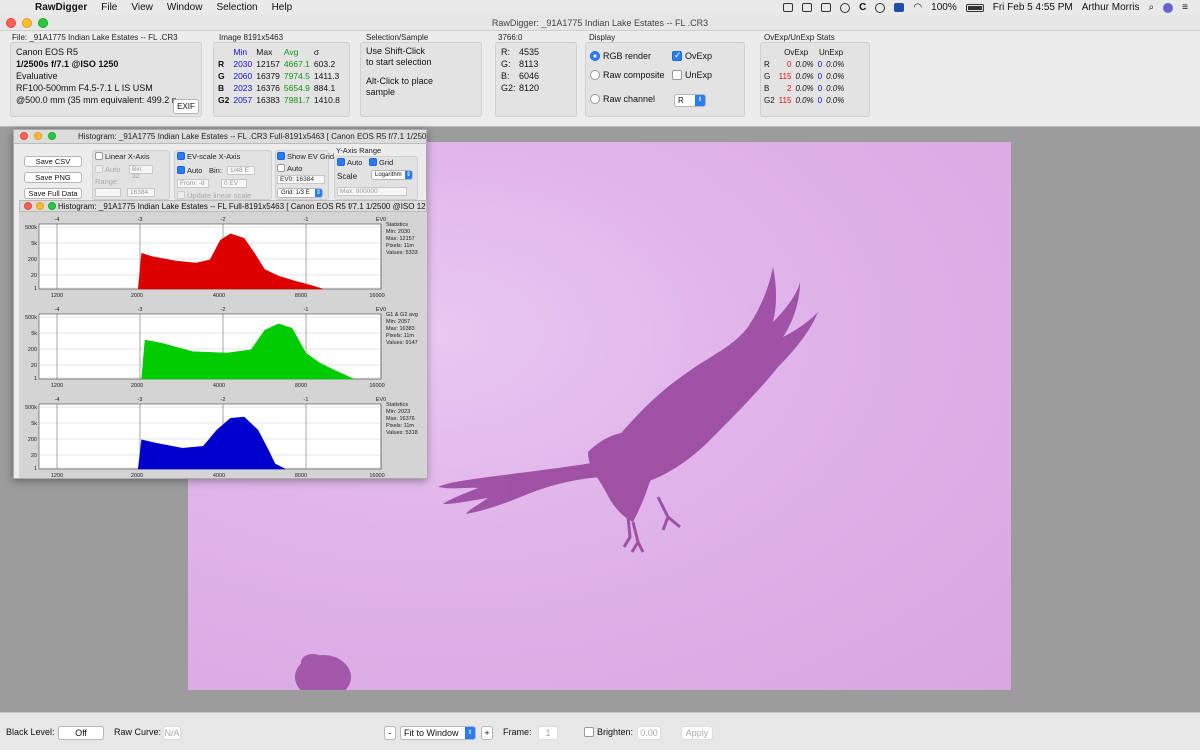  What do you see at coordinates (349, 162) in the screenshot?
I see `y-auto-checkbox: Auto` at bounding box center [349, 162].